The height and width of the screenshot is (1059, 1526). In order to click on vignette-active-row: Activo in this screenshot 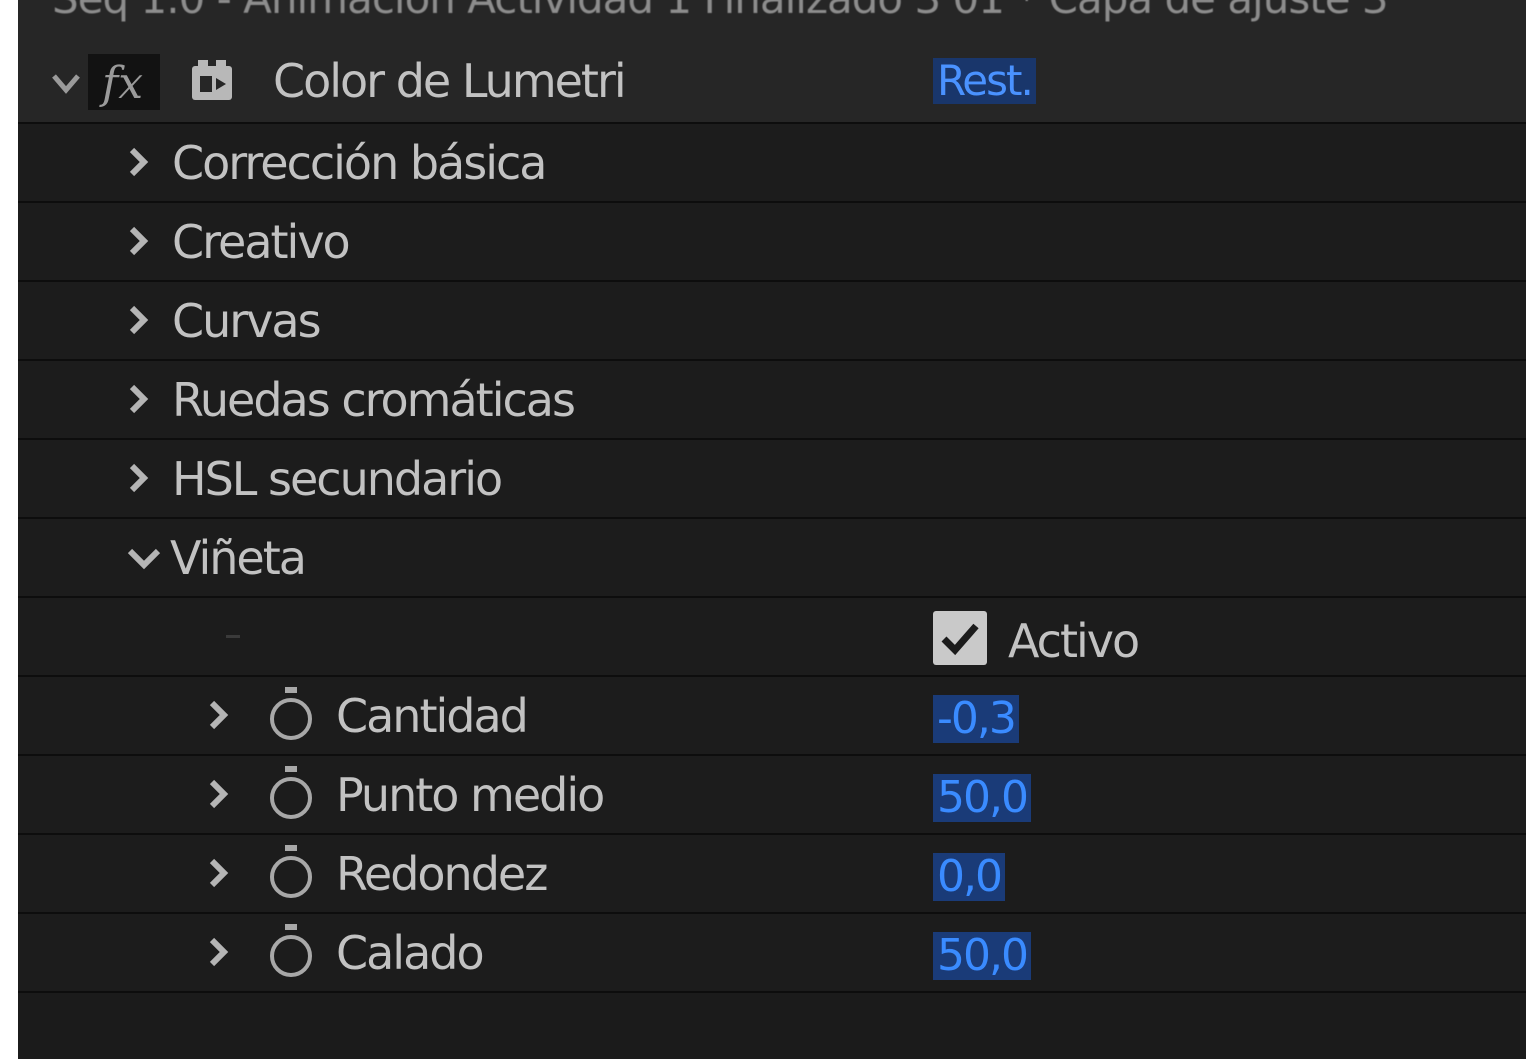, I will do `click(772, 637)`.